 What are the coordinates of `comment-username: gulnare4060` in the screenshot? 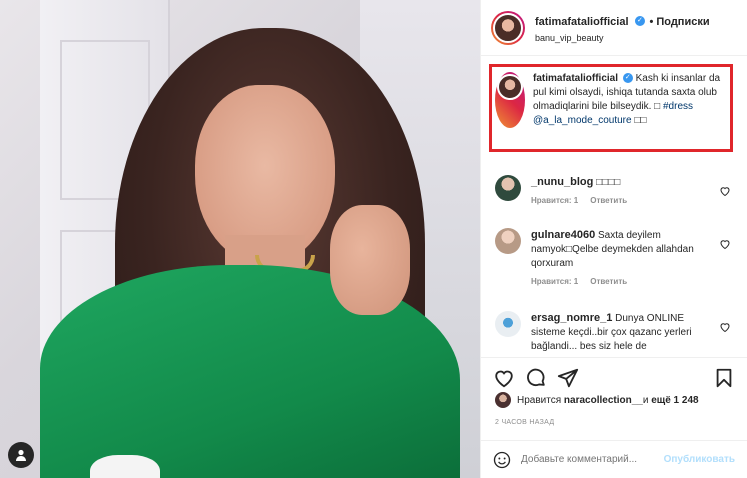 It's located at (563, 235).